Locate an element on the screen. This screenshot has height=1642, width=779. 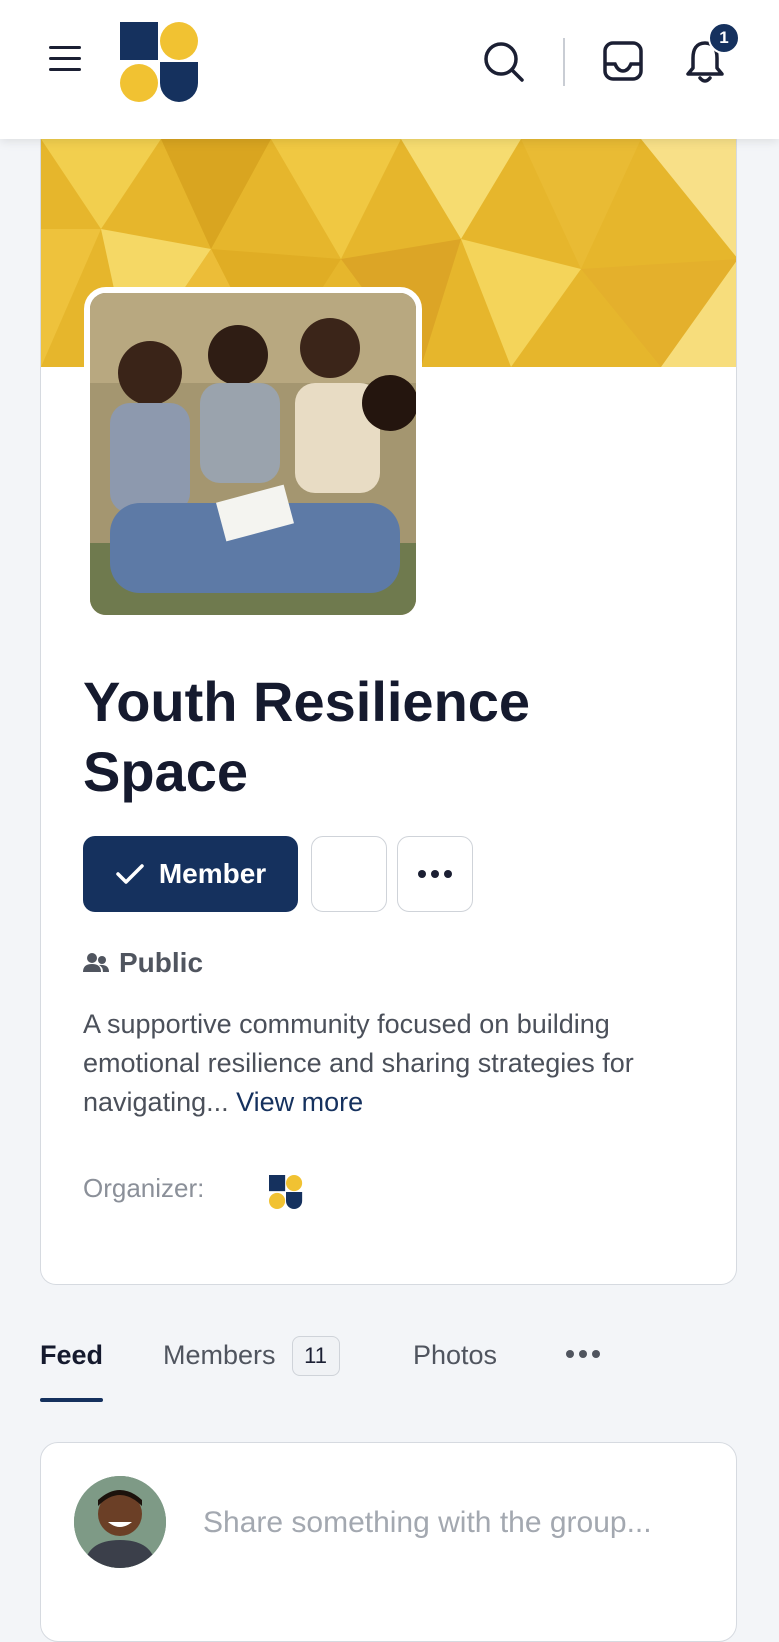
tabs-more-button is located at coordinates (583, 1354).